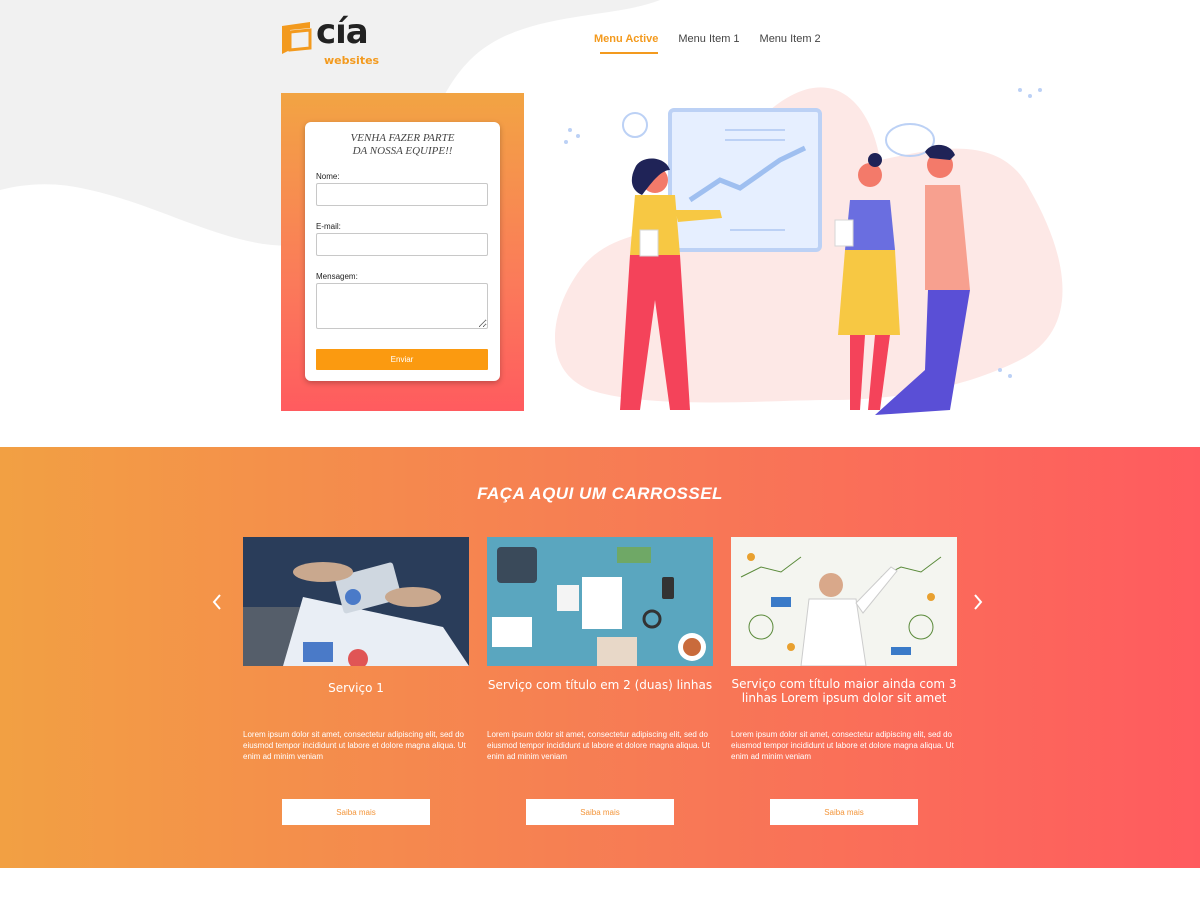 The width and height of the screenshot is (1200, 900). I want to click on form-title-line-2: DA NOSSA EQUIPE!!, so click(402, 151).